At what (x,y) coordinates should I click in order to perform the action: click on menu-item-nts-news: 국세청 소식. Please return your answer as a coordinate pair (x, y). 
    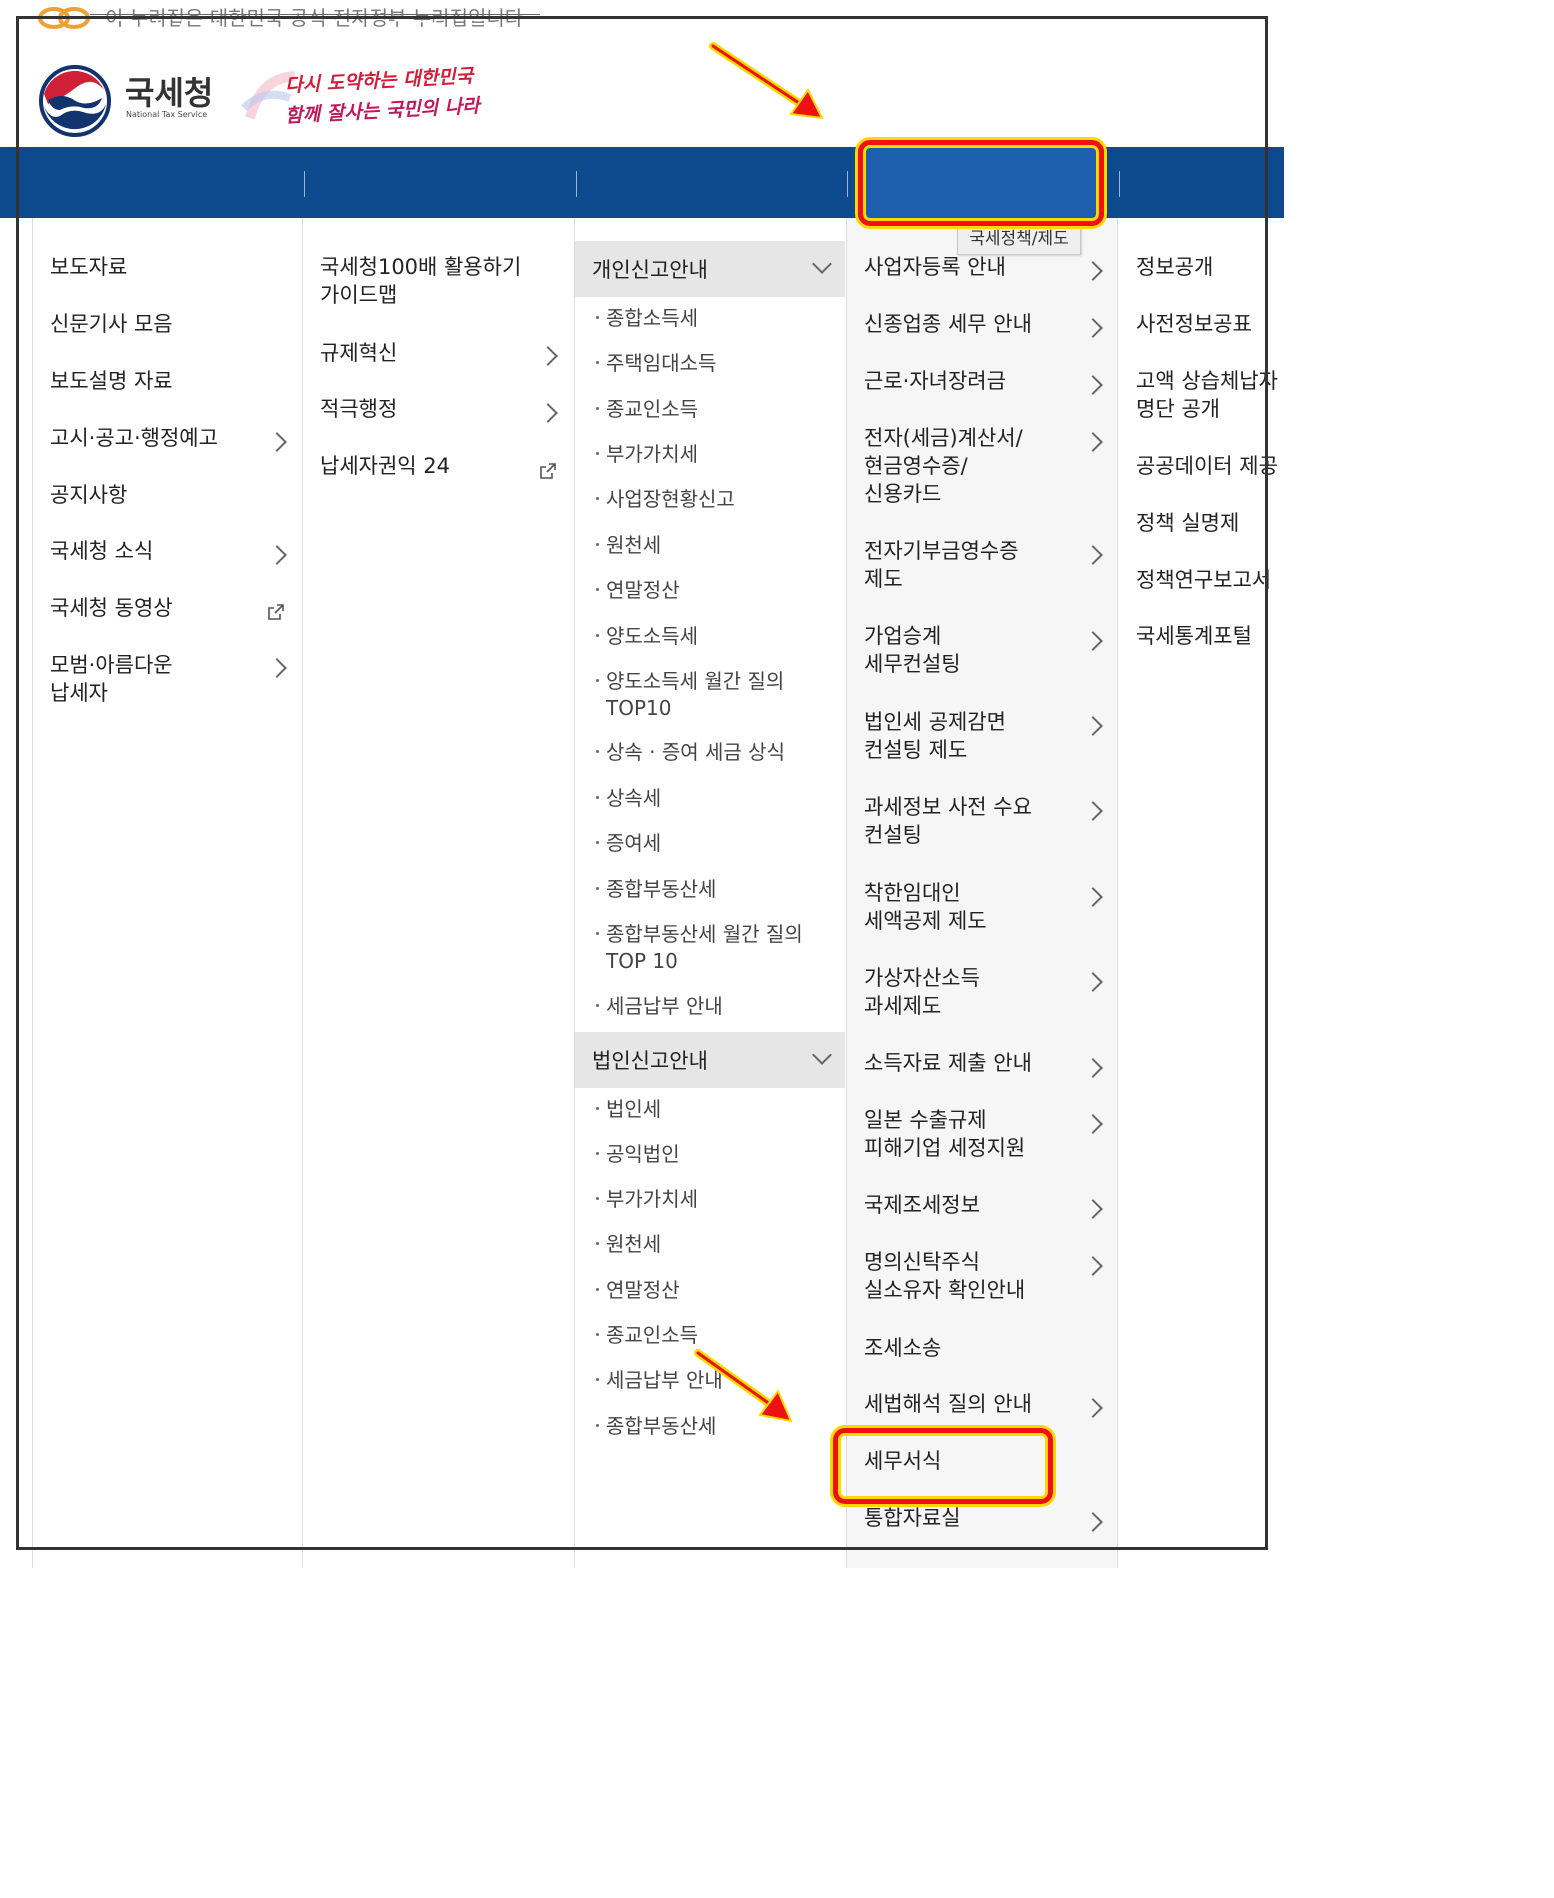
    Looking at the image, I should click on (101, 551).